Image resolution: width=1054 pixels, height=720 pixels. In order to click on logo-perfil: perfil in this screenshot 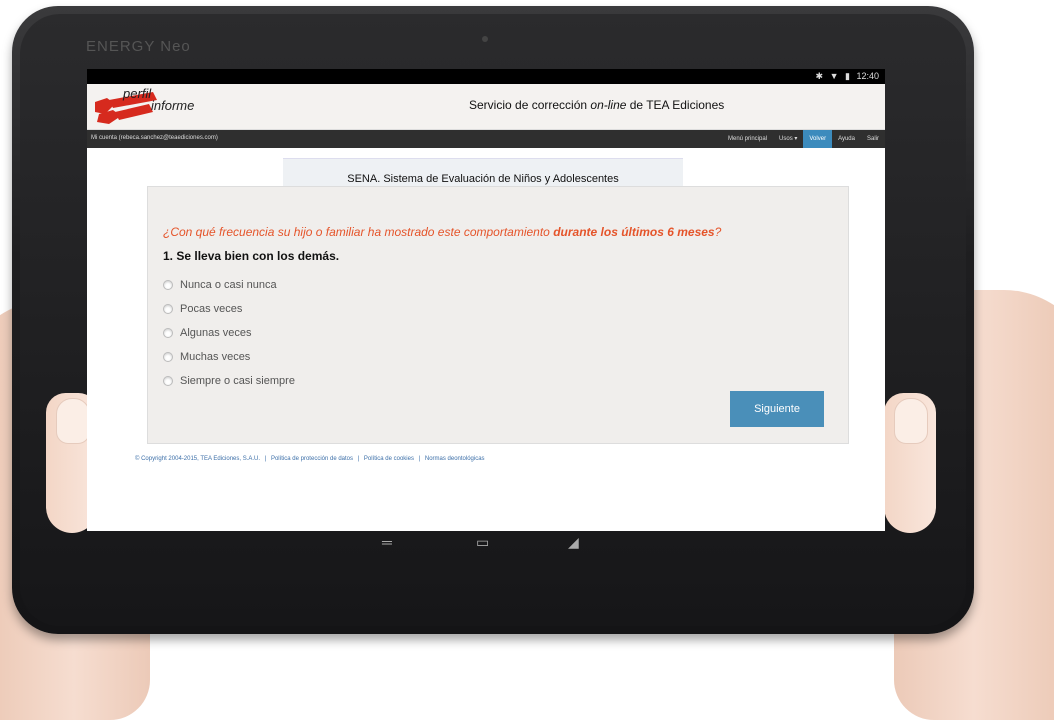, I will do `click(137, 93)`.